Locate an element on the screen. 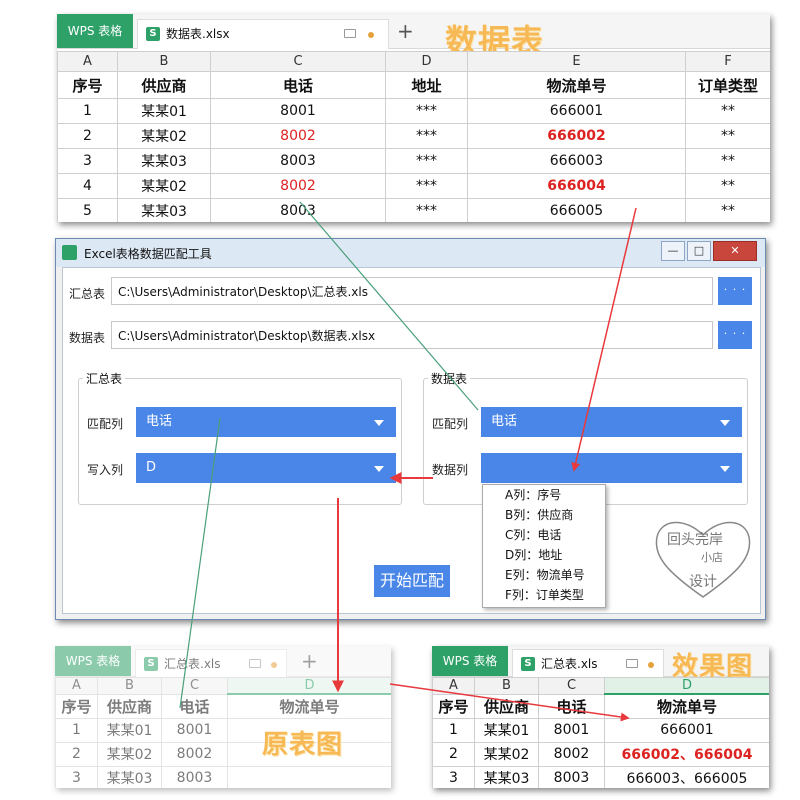 The width and height of the screenshot is (800, 800). data-arrow is located at coordinates (604, 339).